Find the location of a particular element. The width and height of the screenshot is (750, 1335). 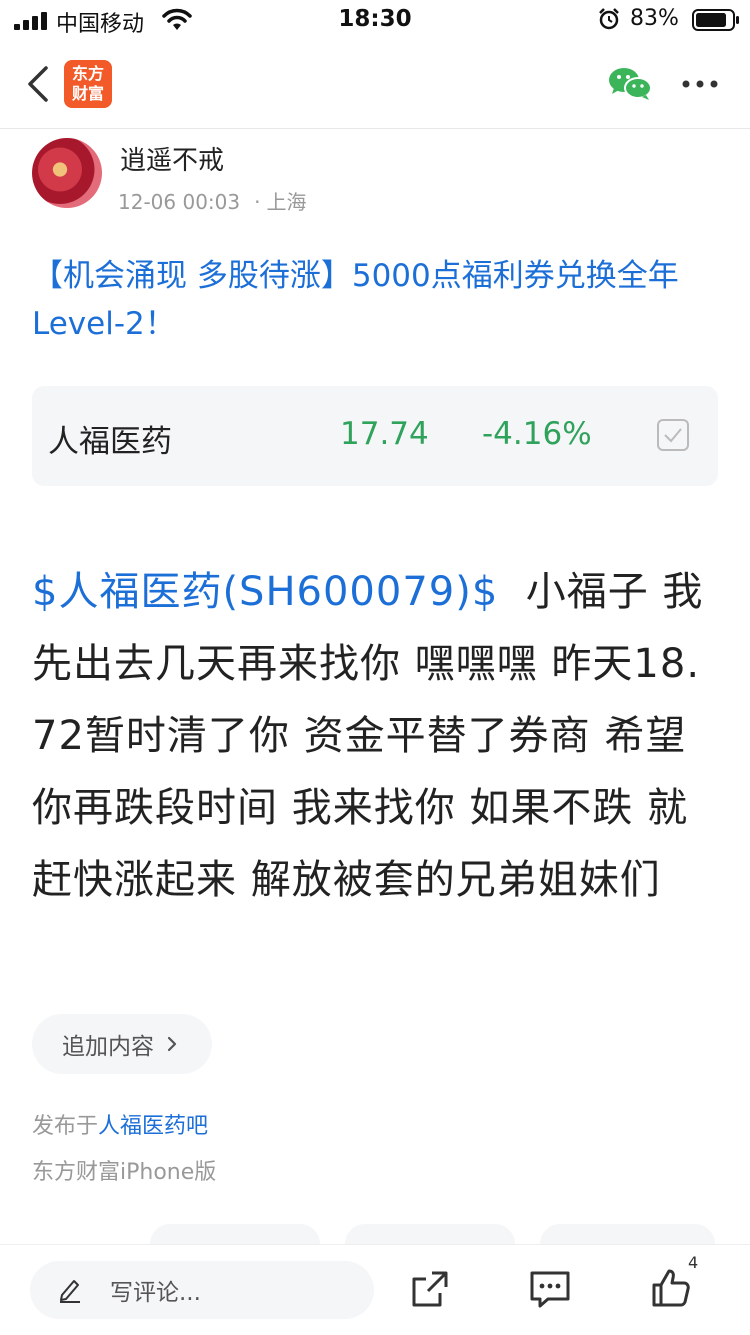

like-count: 4 is located at coordinates (693, 1262).